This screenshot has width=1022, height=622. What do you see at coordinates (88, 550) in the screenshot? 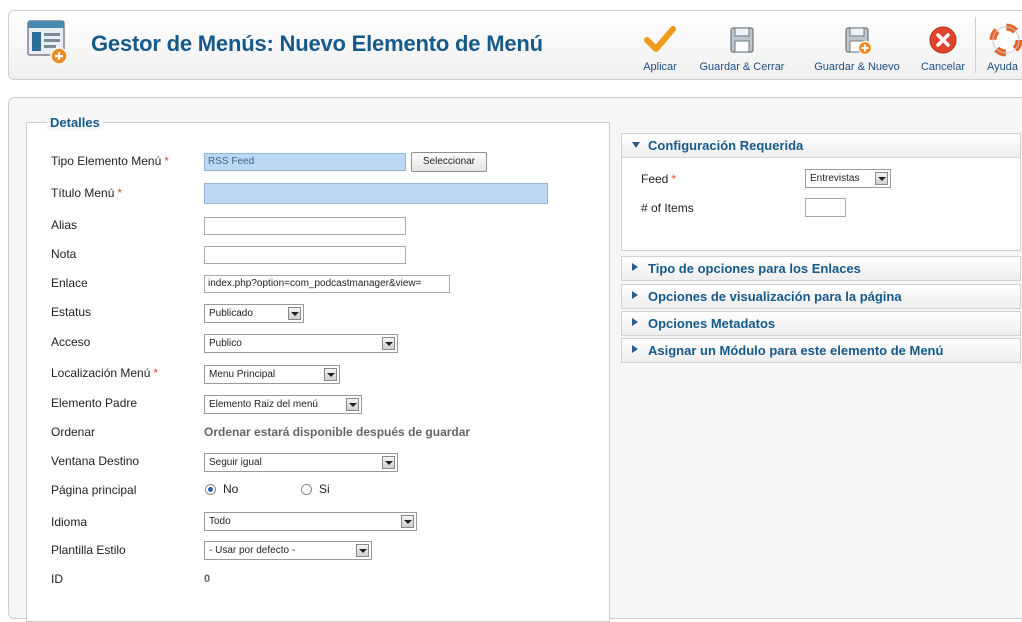
I see `template-style-label: Plantilla Estilo` at bounding box center [88, 550].